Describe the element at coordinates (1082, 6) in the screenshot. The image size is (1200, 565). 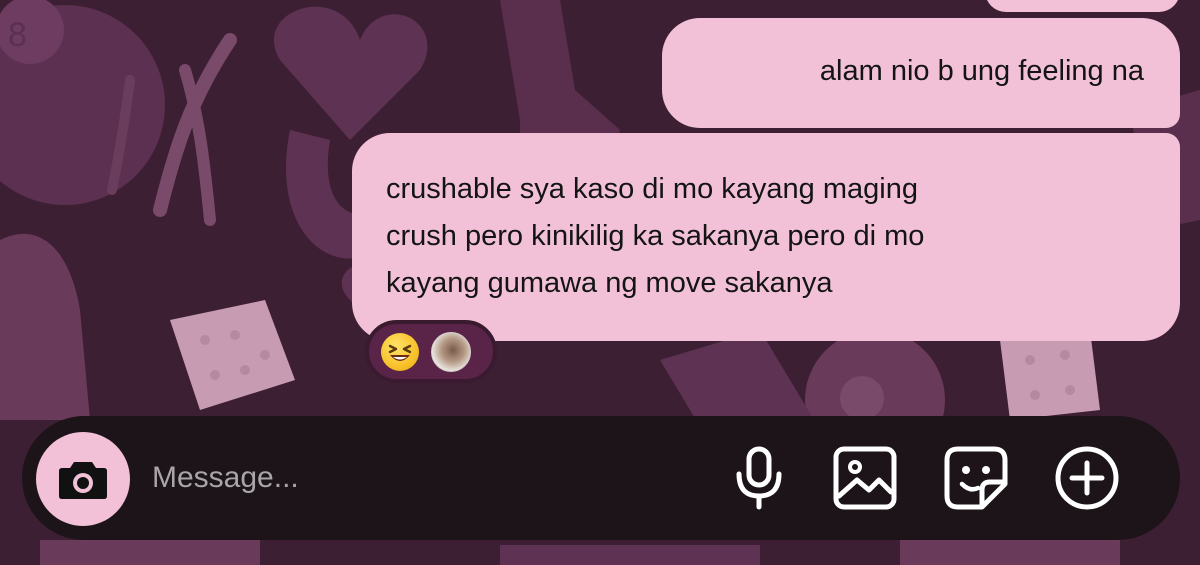
I see `previous-message-bubble` at that location.